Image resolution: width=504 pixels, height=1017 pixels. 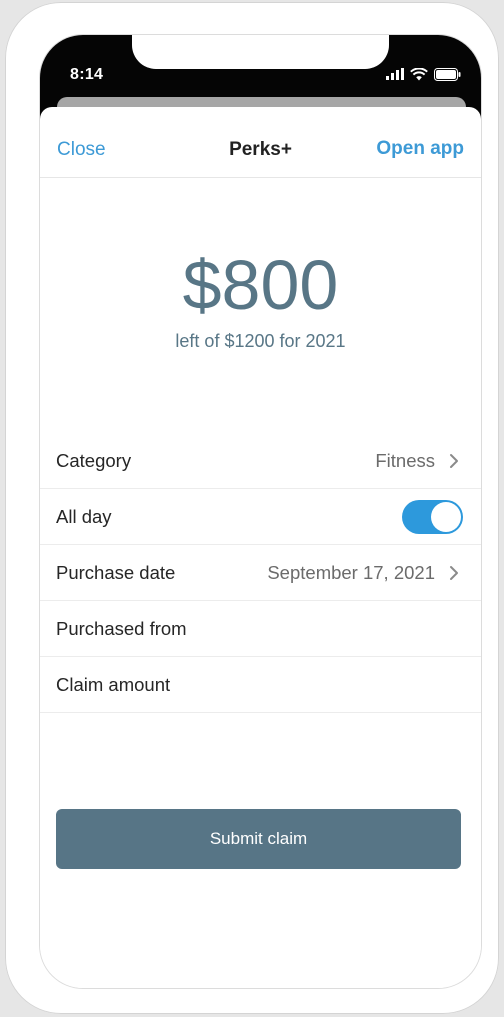 What do you see at coordinates (260, 629) in the screenshot?
I see `purchased-from-row: Purchased from` at bounding box center [260, 629].